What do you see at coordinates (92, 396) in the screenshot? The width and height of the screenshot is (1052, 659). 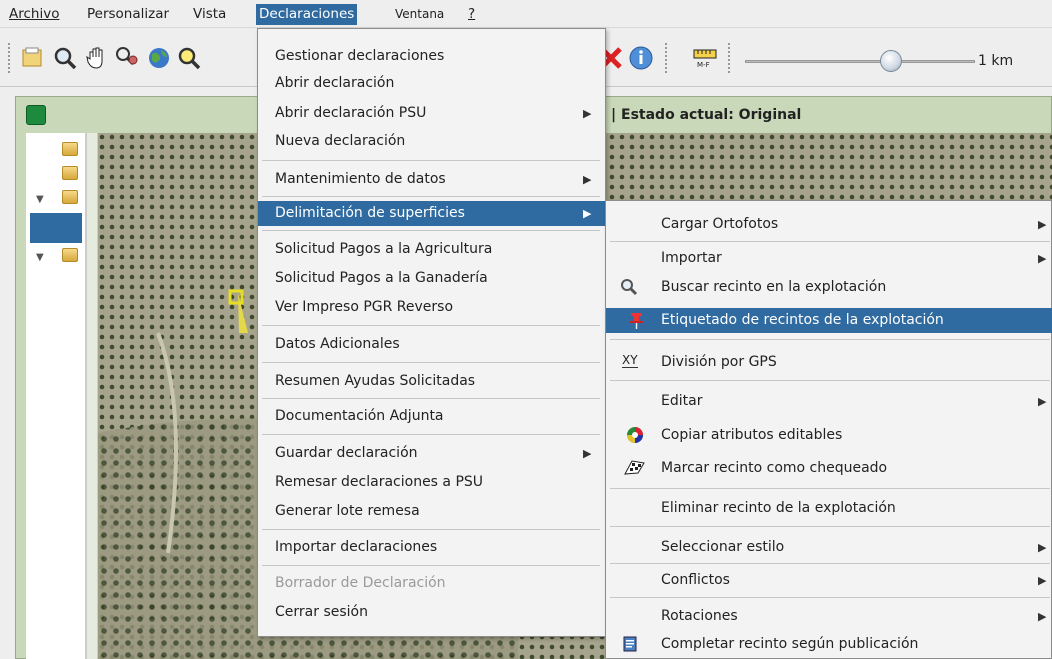 I see `splitter-handle` at bounding box center [92, 396].